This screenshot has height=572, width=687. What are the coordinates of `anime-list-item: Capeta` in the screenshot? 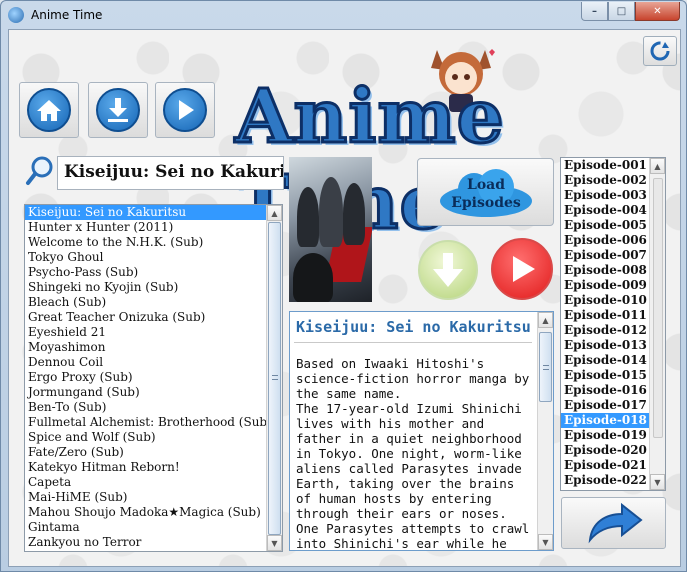 It's located at (153, 482).